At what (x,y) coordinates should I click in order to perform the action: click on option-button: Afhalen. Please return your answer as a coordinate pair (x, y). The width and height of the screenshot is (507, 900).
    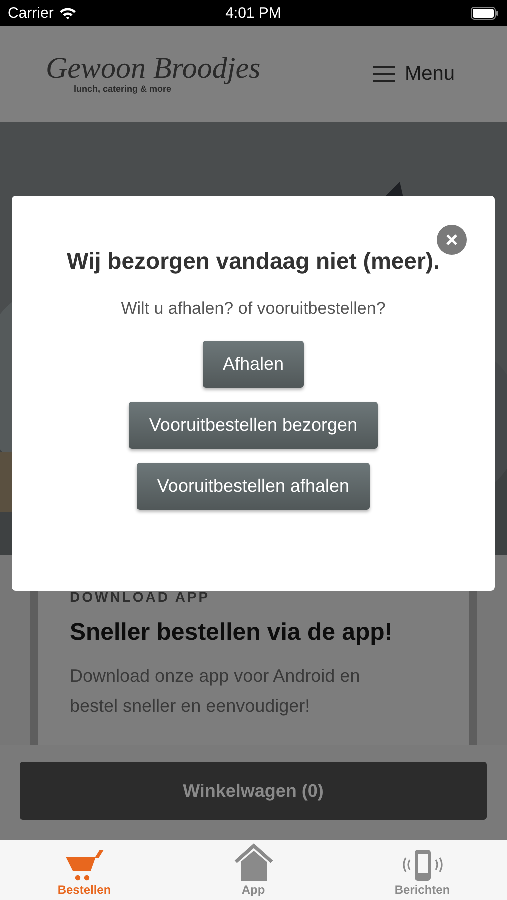
    Looking at the image, I should click on (253, 364).